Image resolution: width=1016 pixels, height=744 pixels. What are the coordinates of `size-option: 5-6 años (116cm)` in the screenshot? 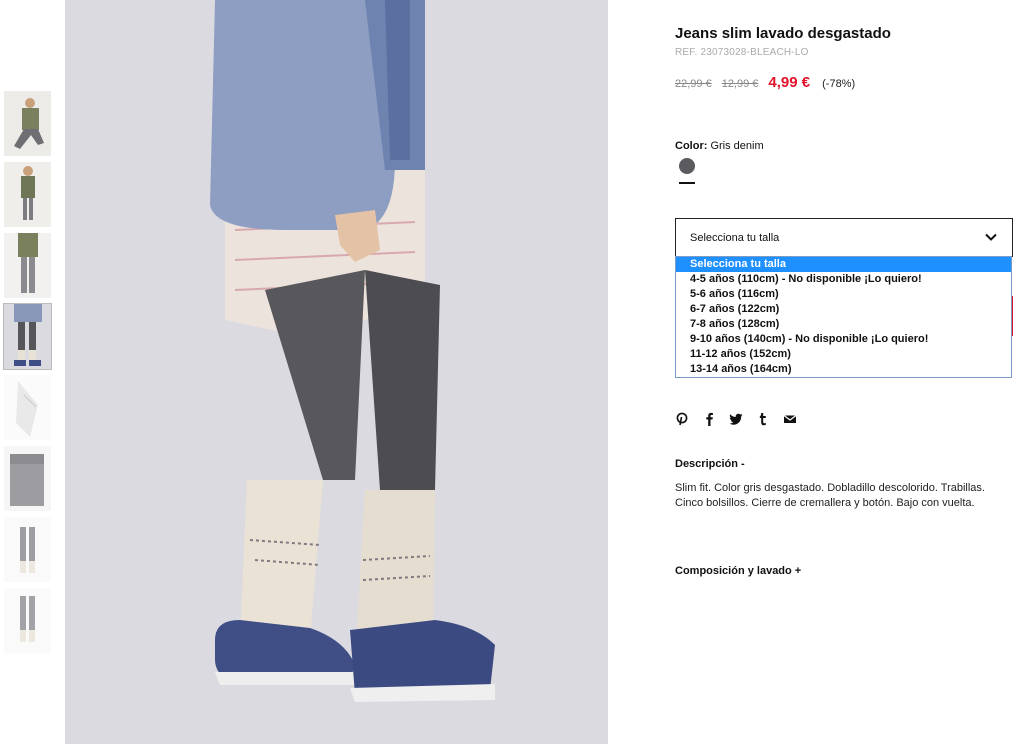 It's located at (843, 294).